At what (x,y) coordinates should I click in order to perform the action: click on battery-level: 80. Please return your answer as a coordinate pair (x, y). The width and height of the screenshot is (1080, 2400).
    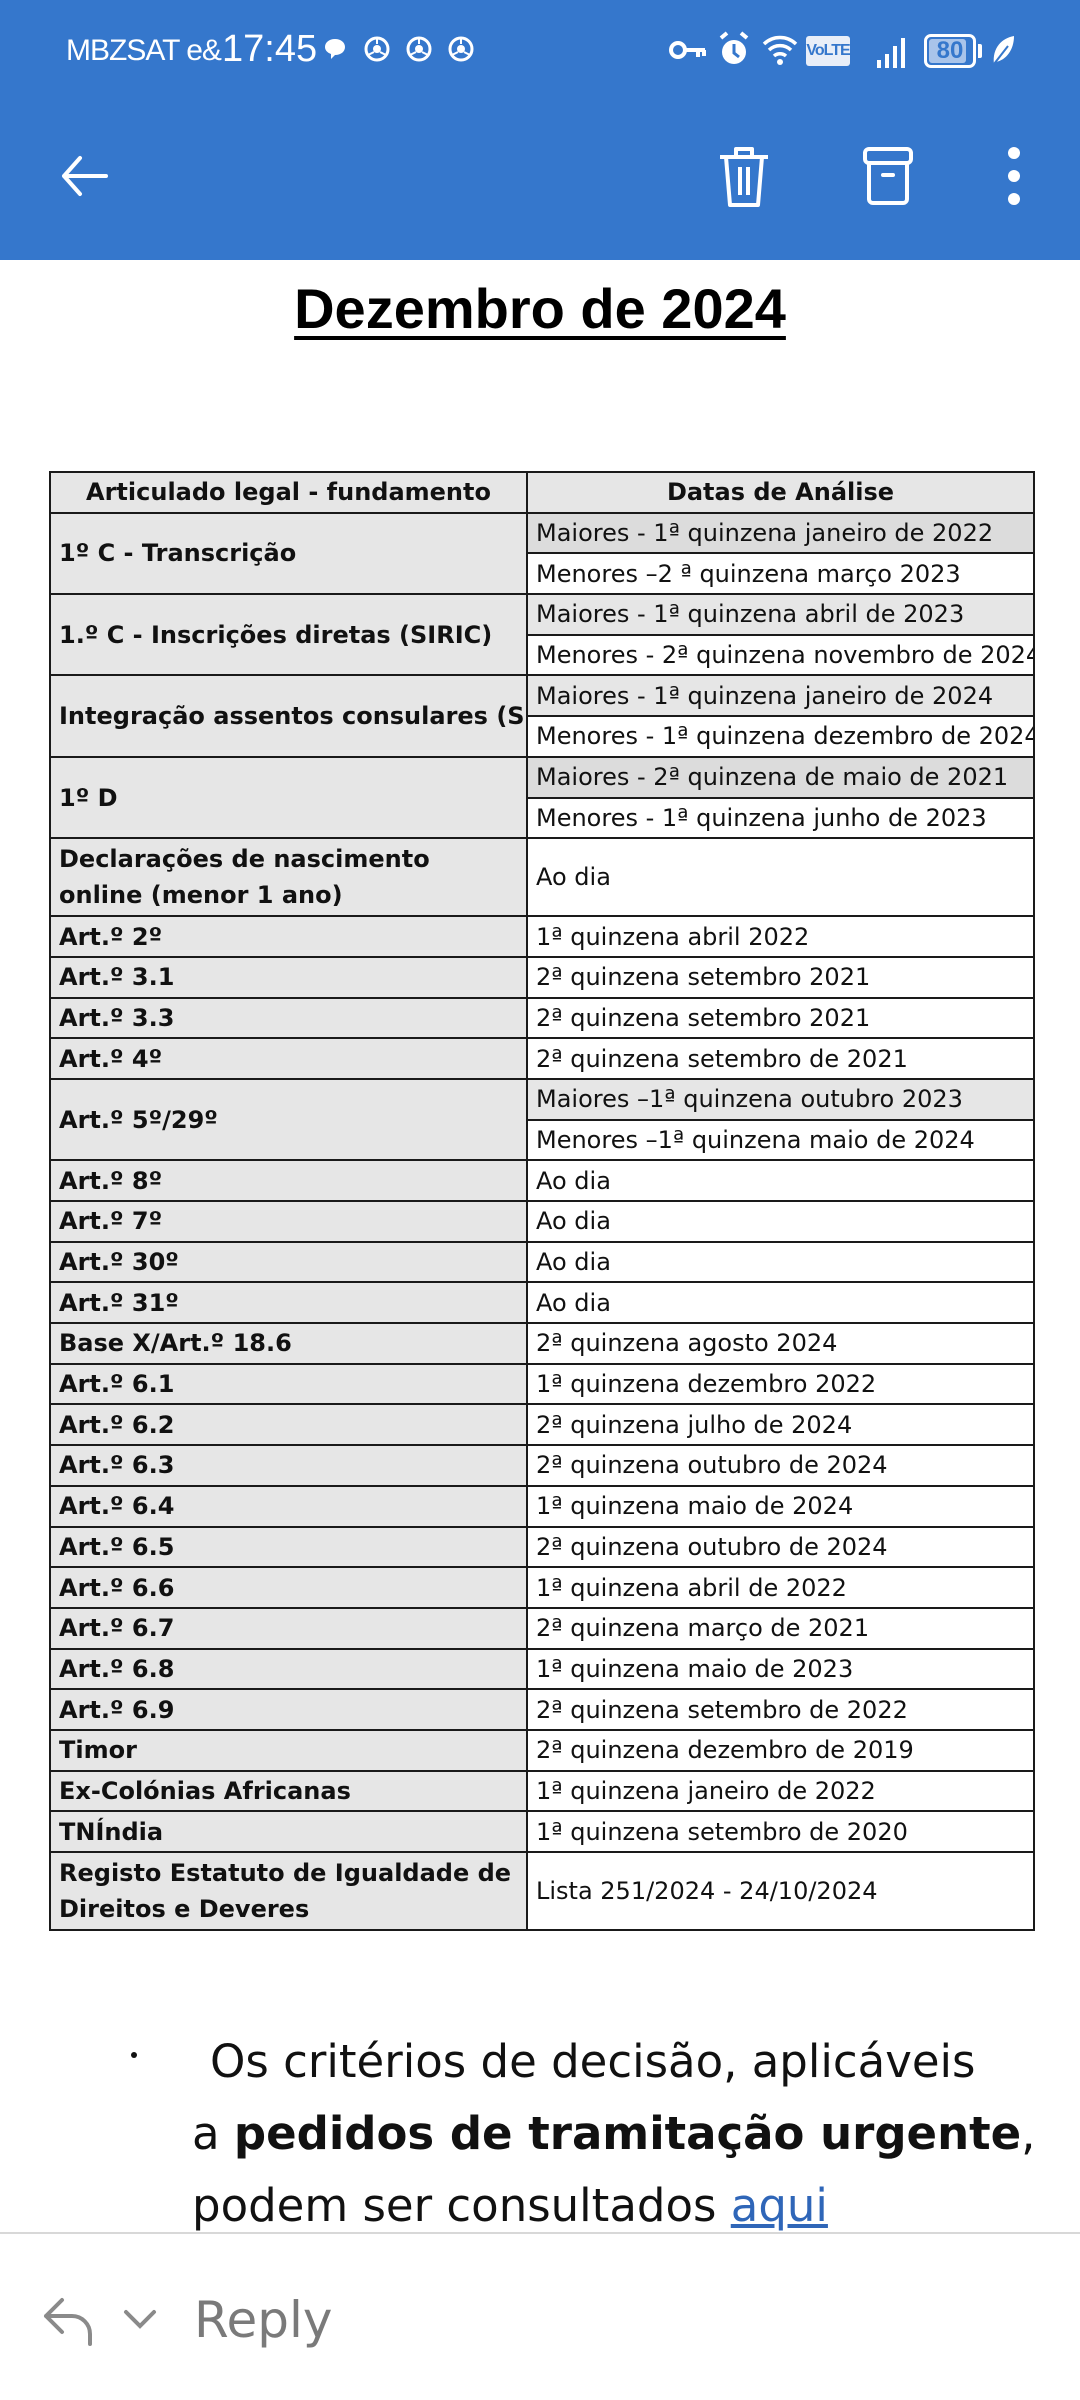
    Looking at the image, I should click on (950, 50).